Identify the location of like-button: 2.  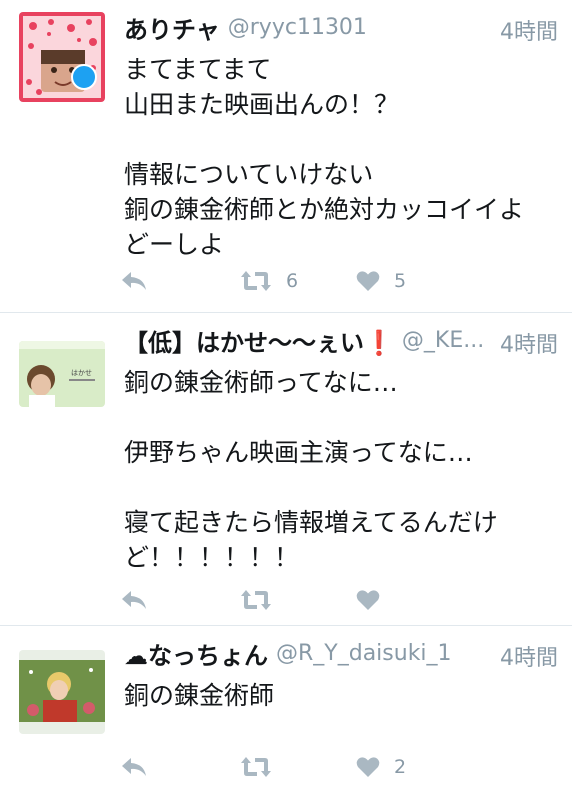
(381, 767).